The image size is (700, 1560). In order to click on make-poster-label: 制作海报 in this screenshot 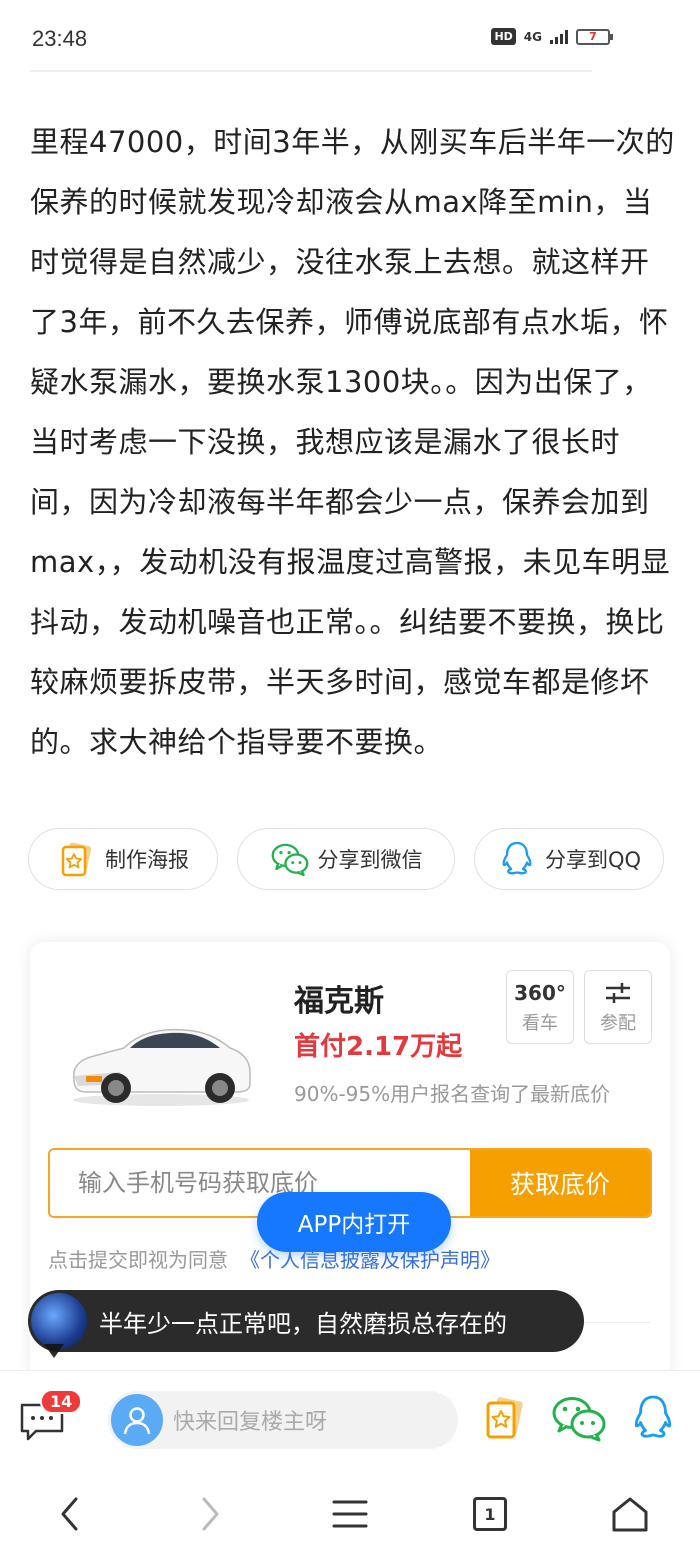, I will do `click(147, 860)`.